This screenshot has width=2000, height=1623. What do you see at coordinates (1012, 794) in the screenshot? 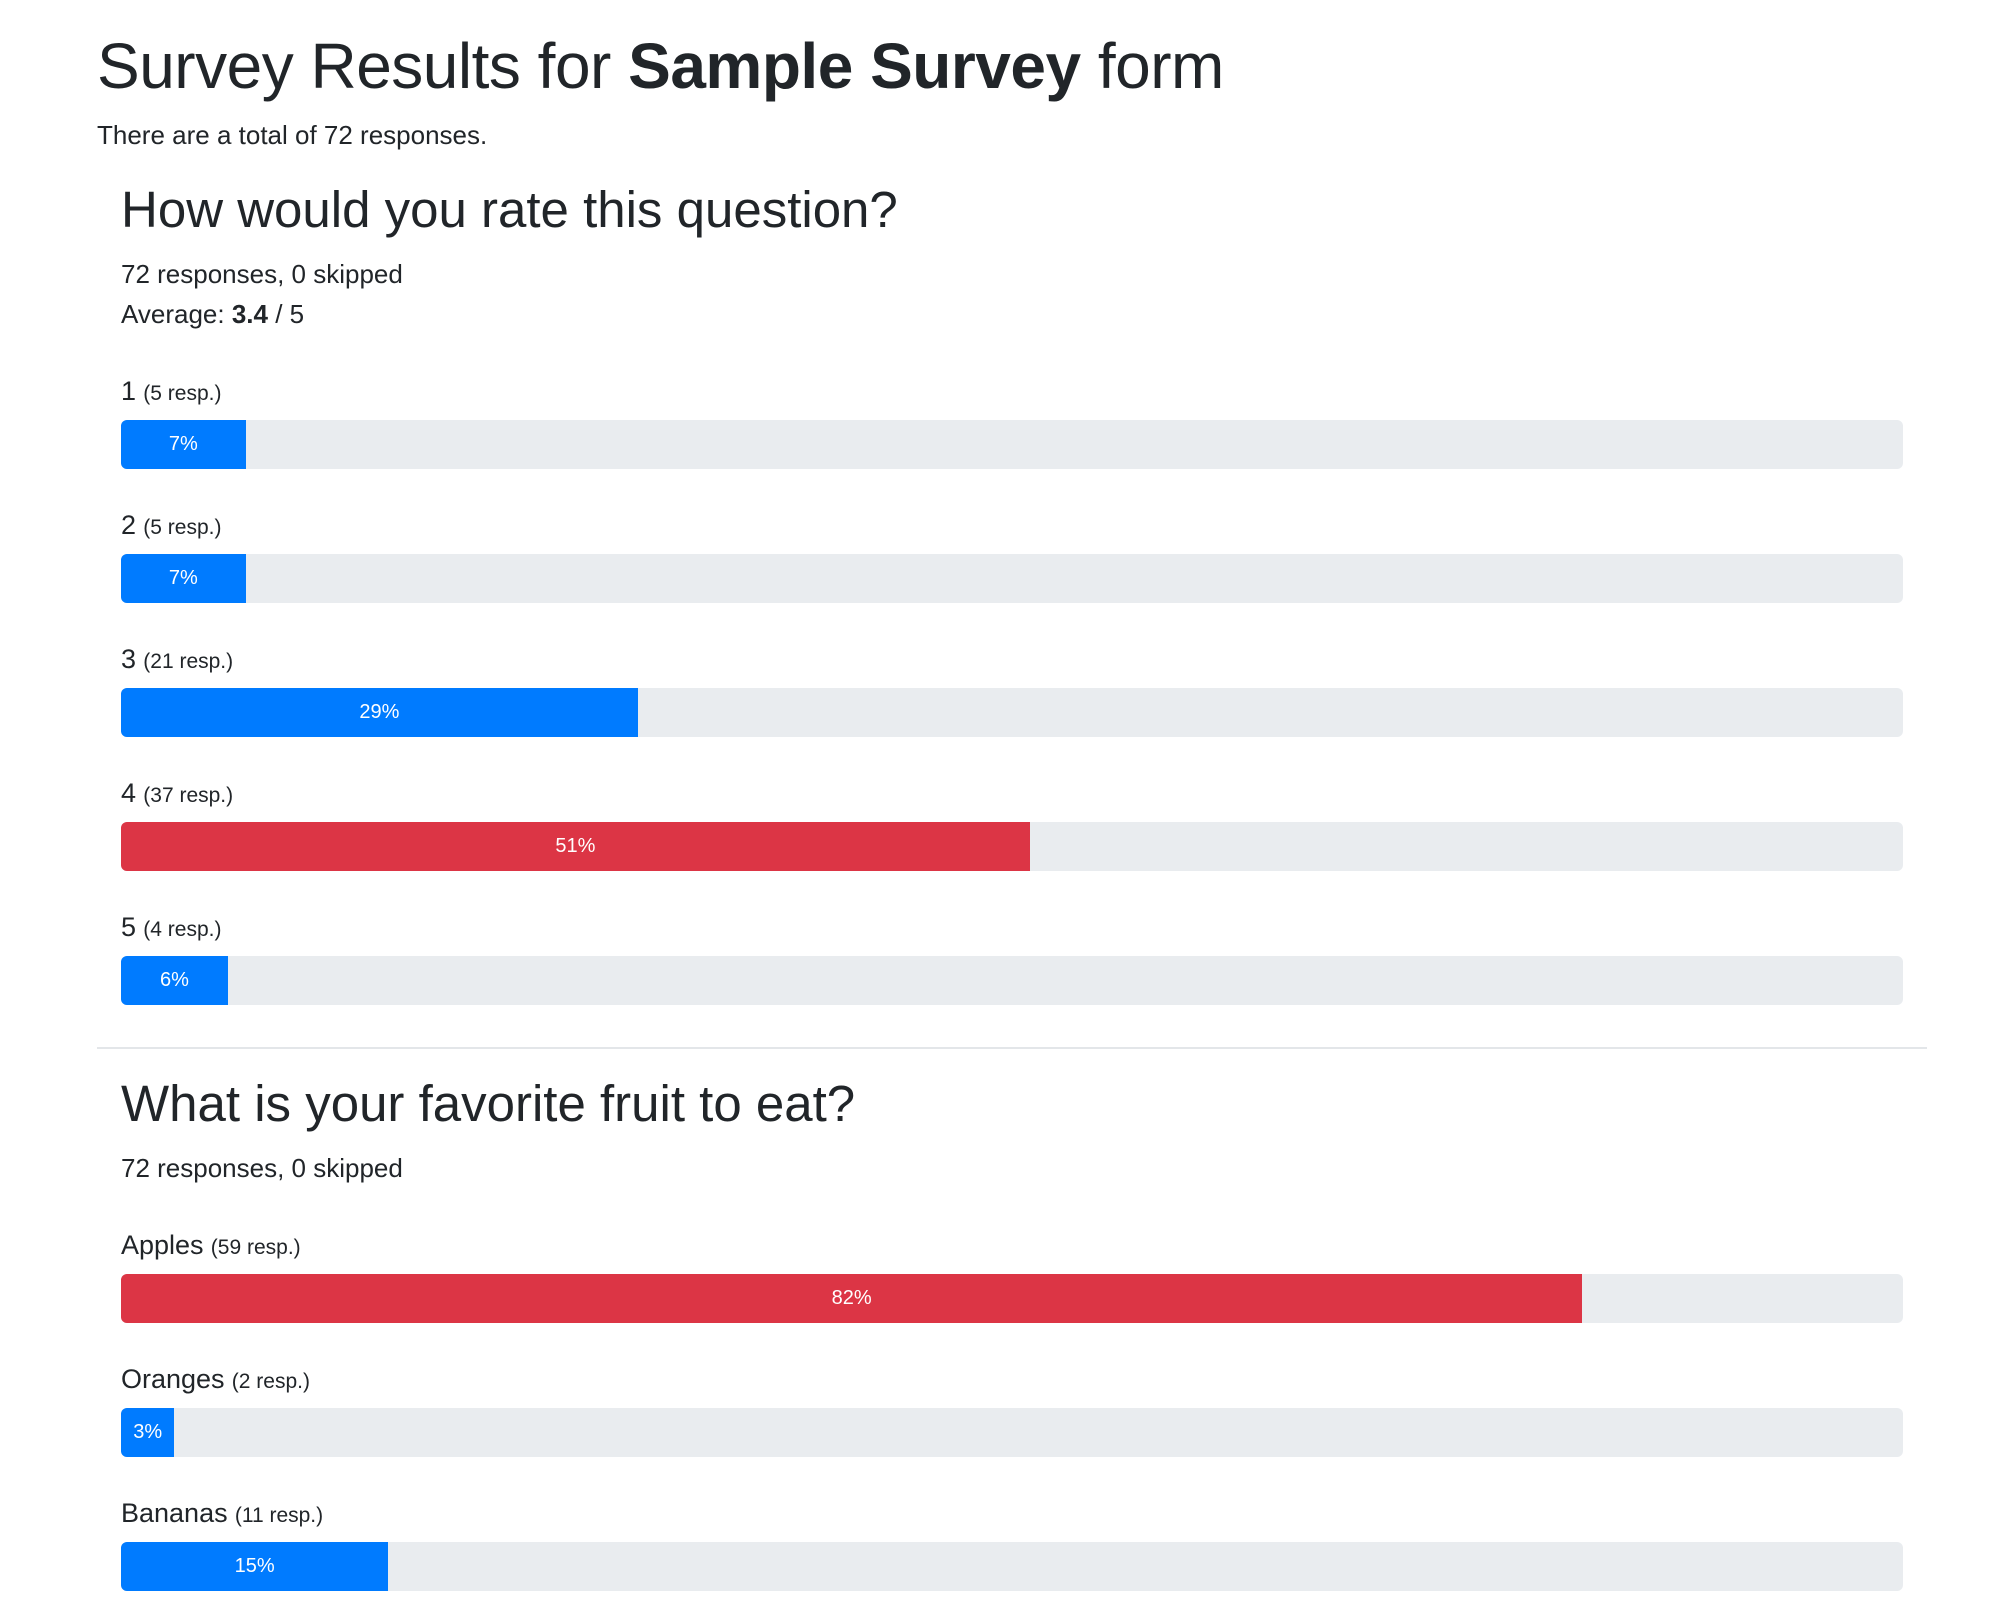
I see `option-label: 4 (37 resp.)` at bounding box center [1012, 794].